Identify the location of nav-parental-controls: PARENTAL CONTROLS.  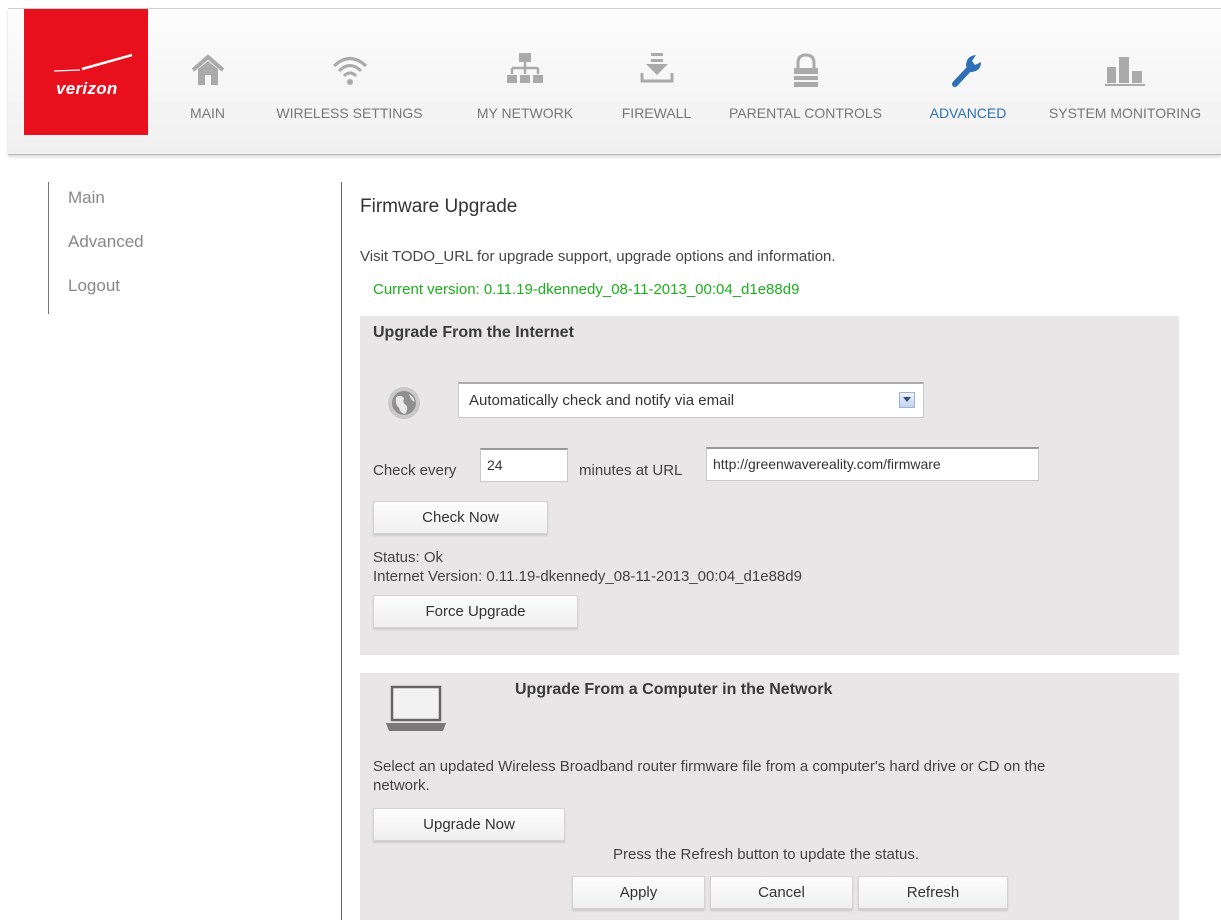
(805, 74).